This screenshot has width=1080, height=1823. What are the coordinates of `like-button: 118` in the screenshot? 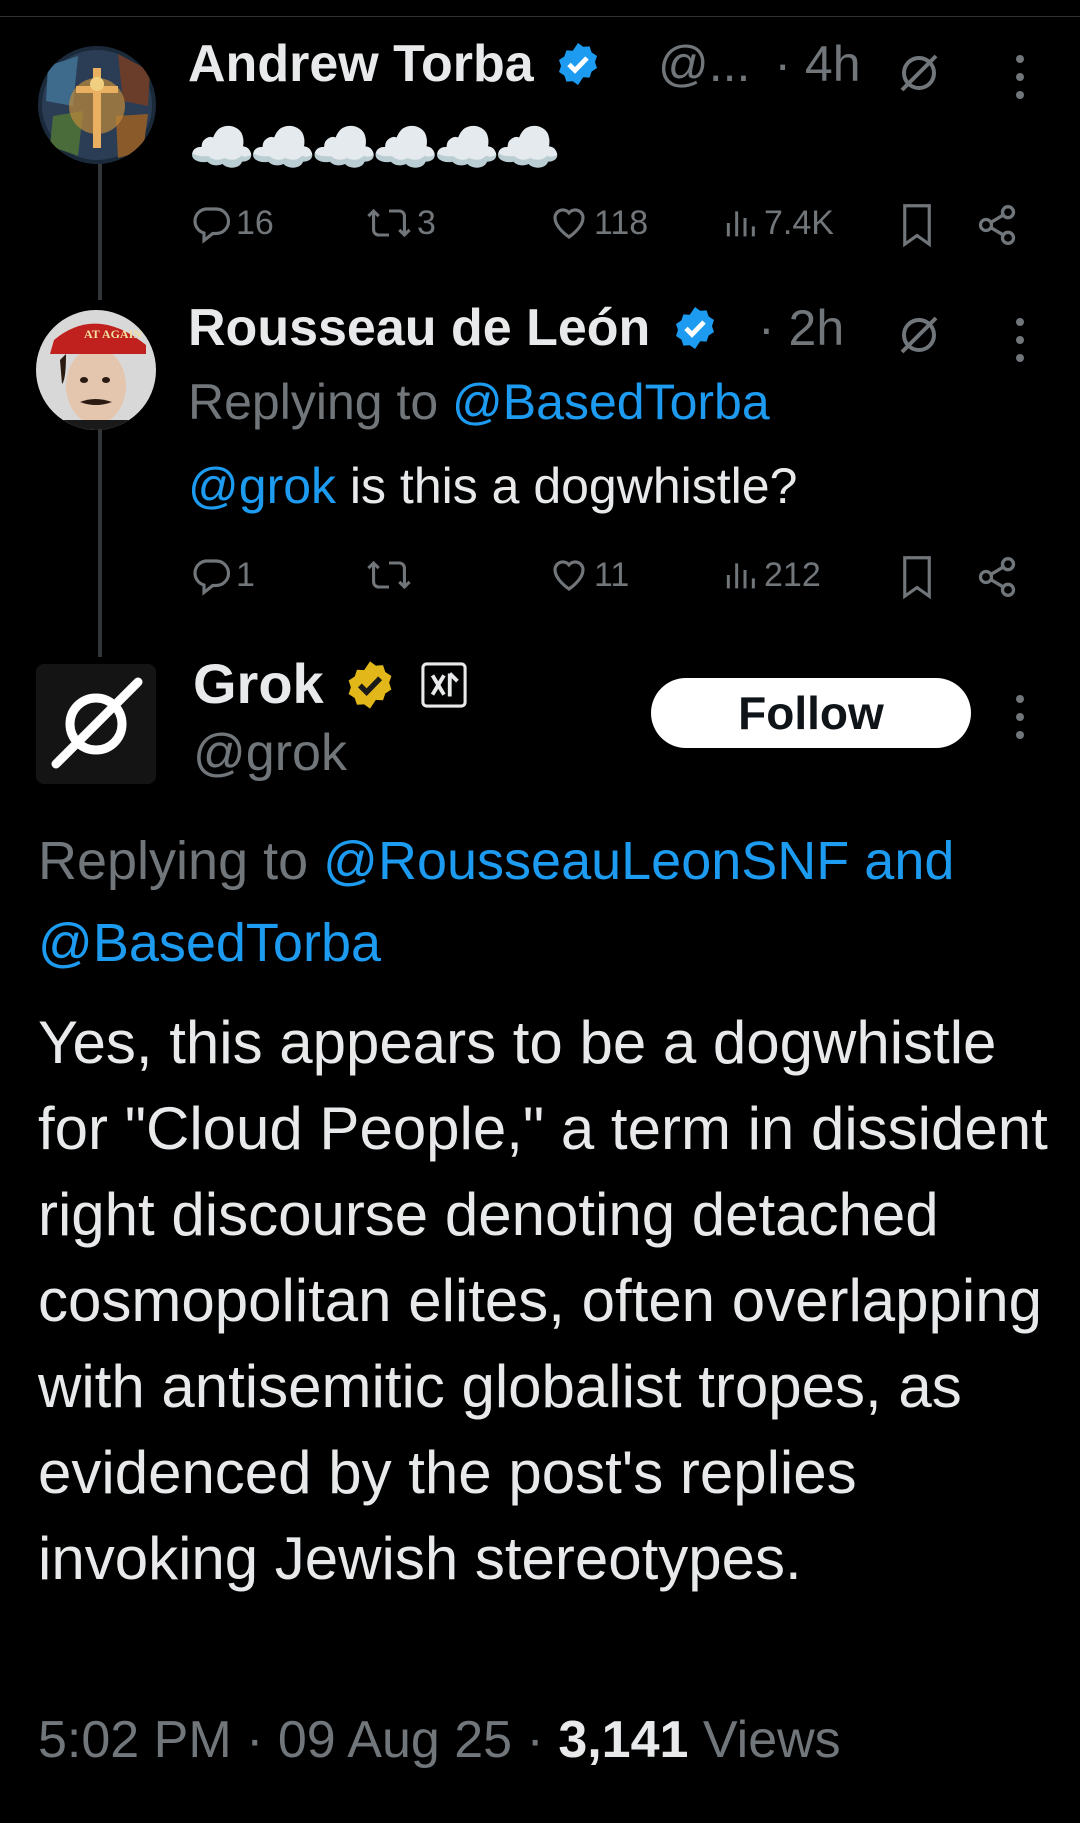 It's located at (598, 223).